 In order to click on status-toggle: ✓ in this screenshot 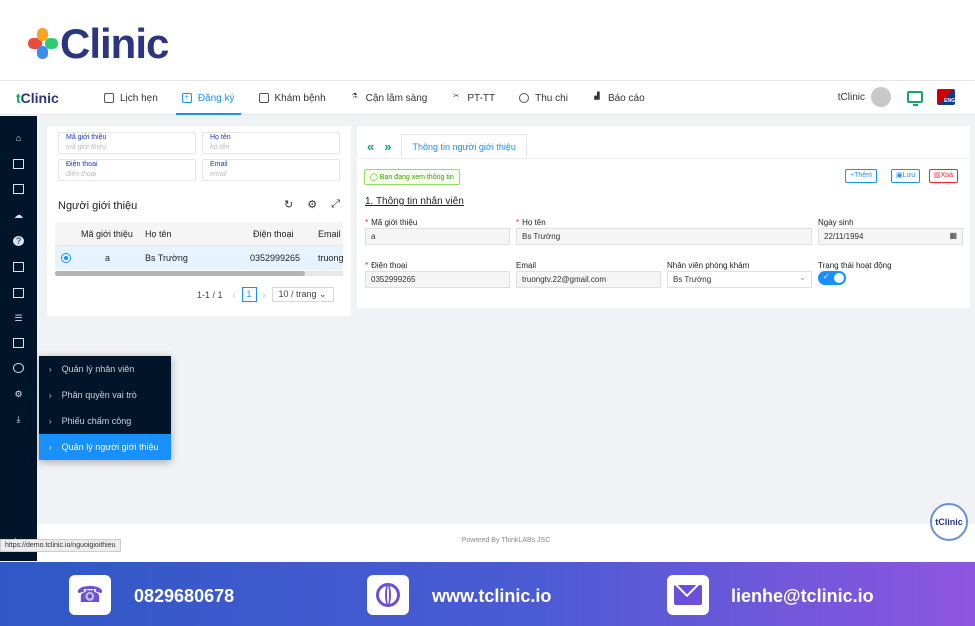, I will do `click(832, 278)`.